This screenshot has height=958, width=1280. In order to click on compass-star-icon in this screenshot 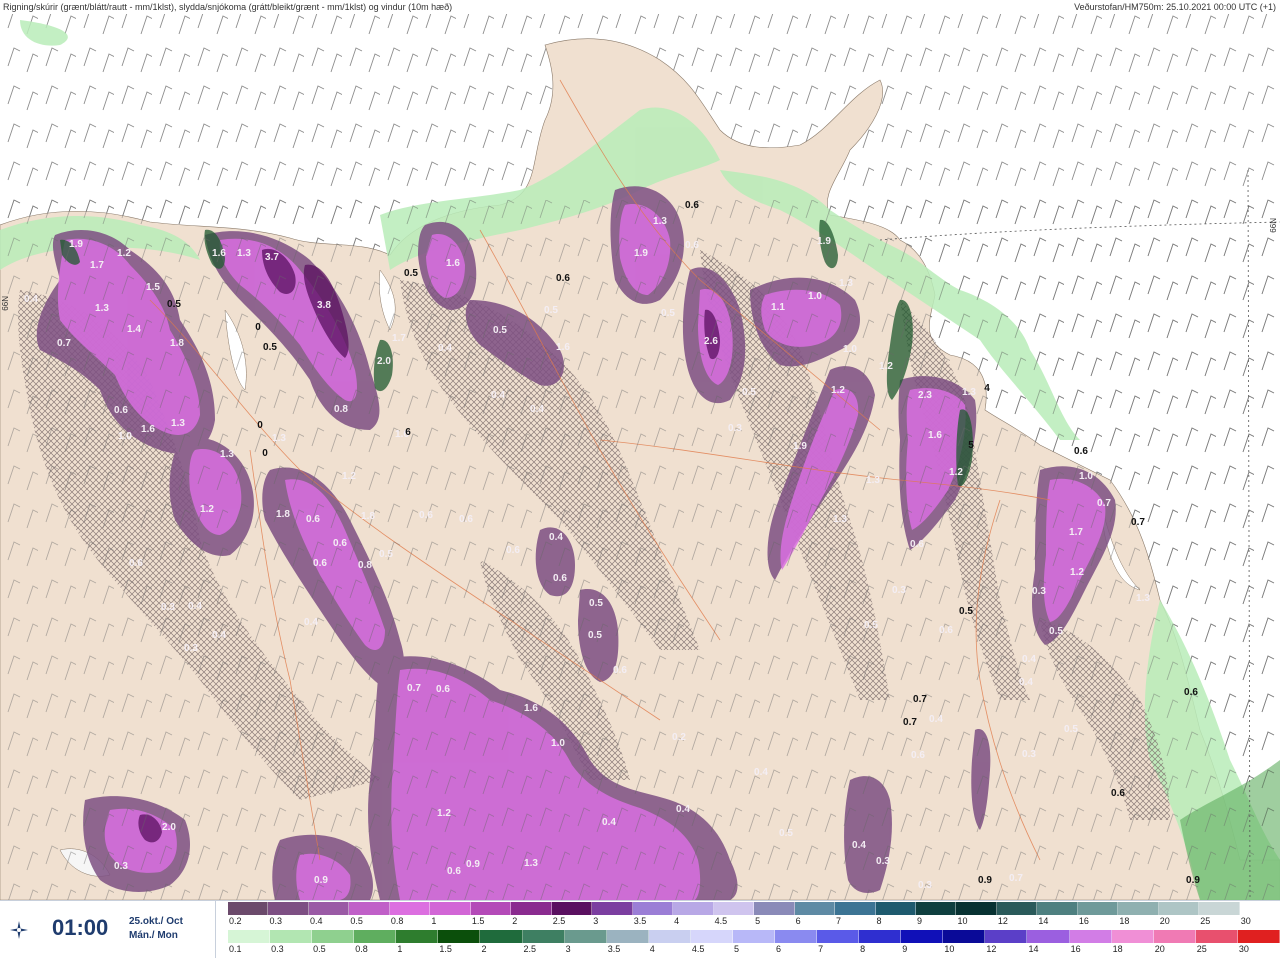, I will do `click(19, 930)`.